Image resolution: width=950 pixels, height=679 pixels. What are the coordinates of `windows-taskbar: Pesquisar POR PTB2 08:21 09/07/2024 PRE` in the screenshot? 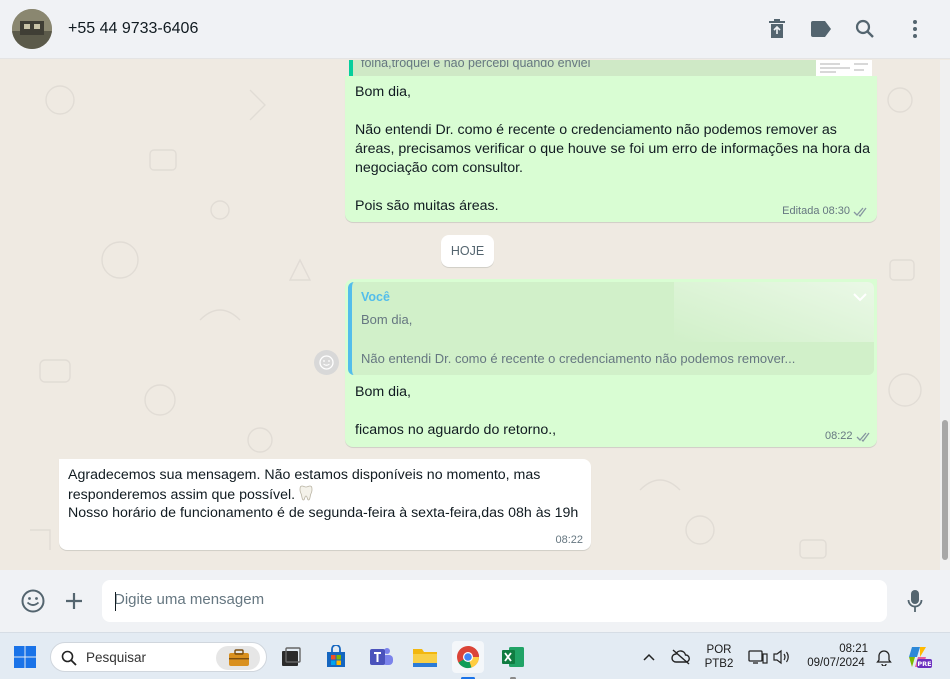 It's located at (475, 655).